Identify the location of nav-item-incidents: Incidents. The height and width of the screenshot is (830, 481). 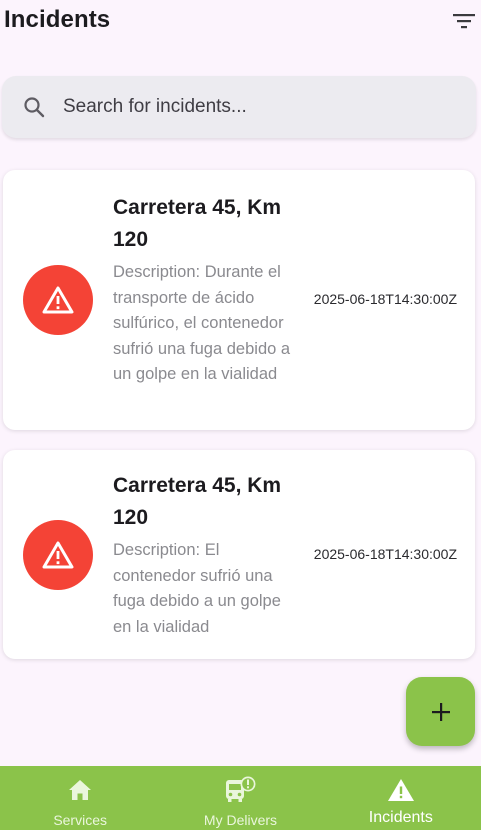
(401, 798).